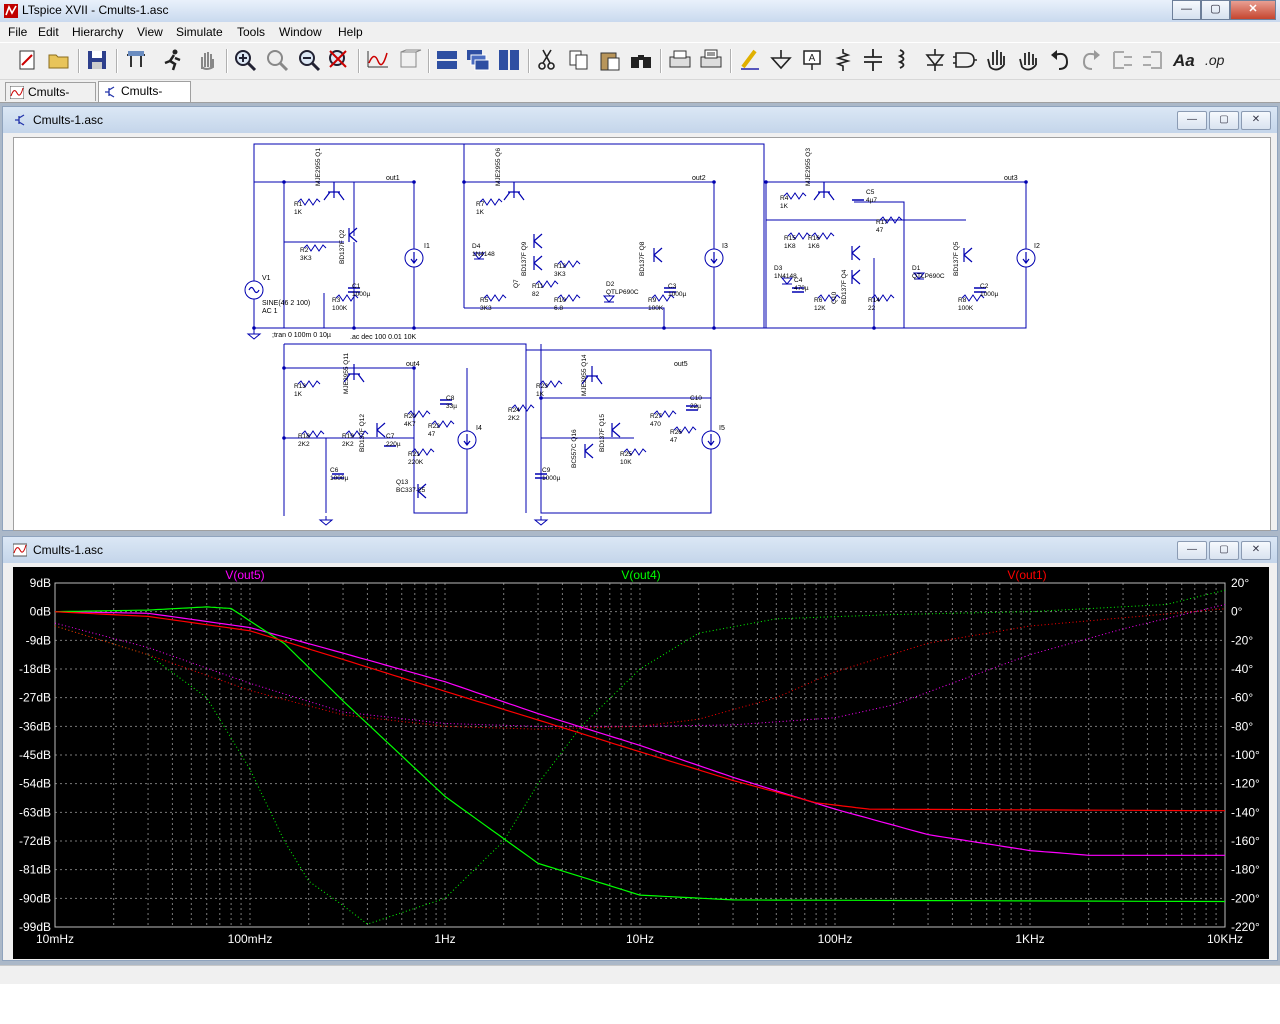 The image size is (1280, 1024). I want to click on component-label: R13, so click(300, 386).